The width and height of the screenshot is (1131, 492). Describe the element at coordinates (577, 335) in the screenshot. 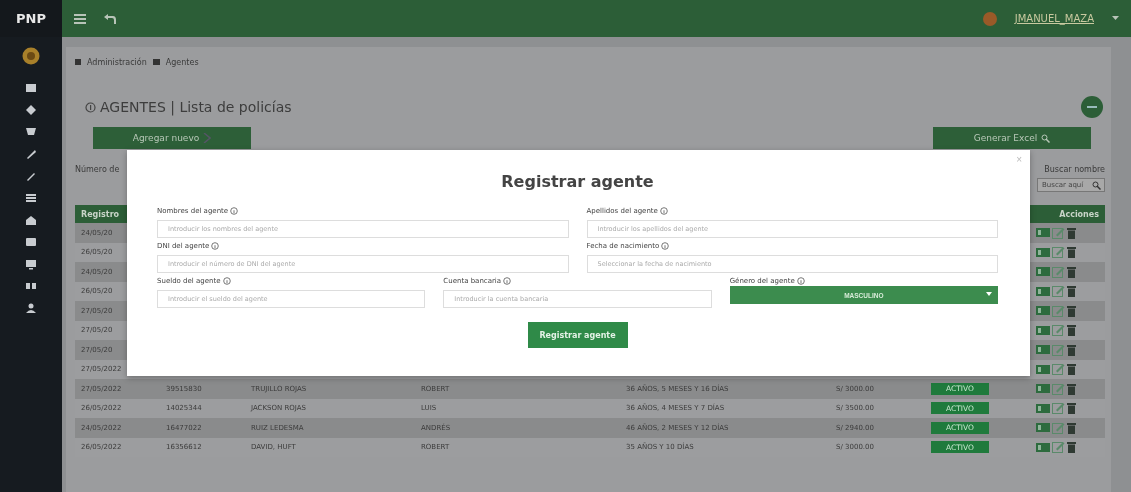

I see `register-button: Registrar agente` at that location.